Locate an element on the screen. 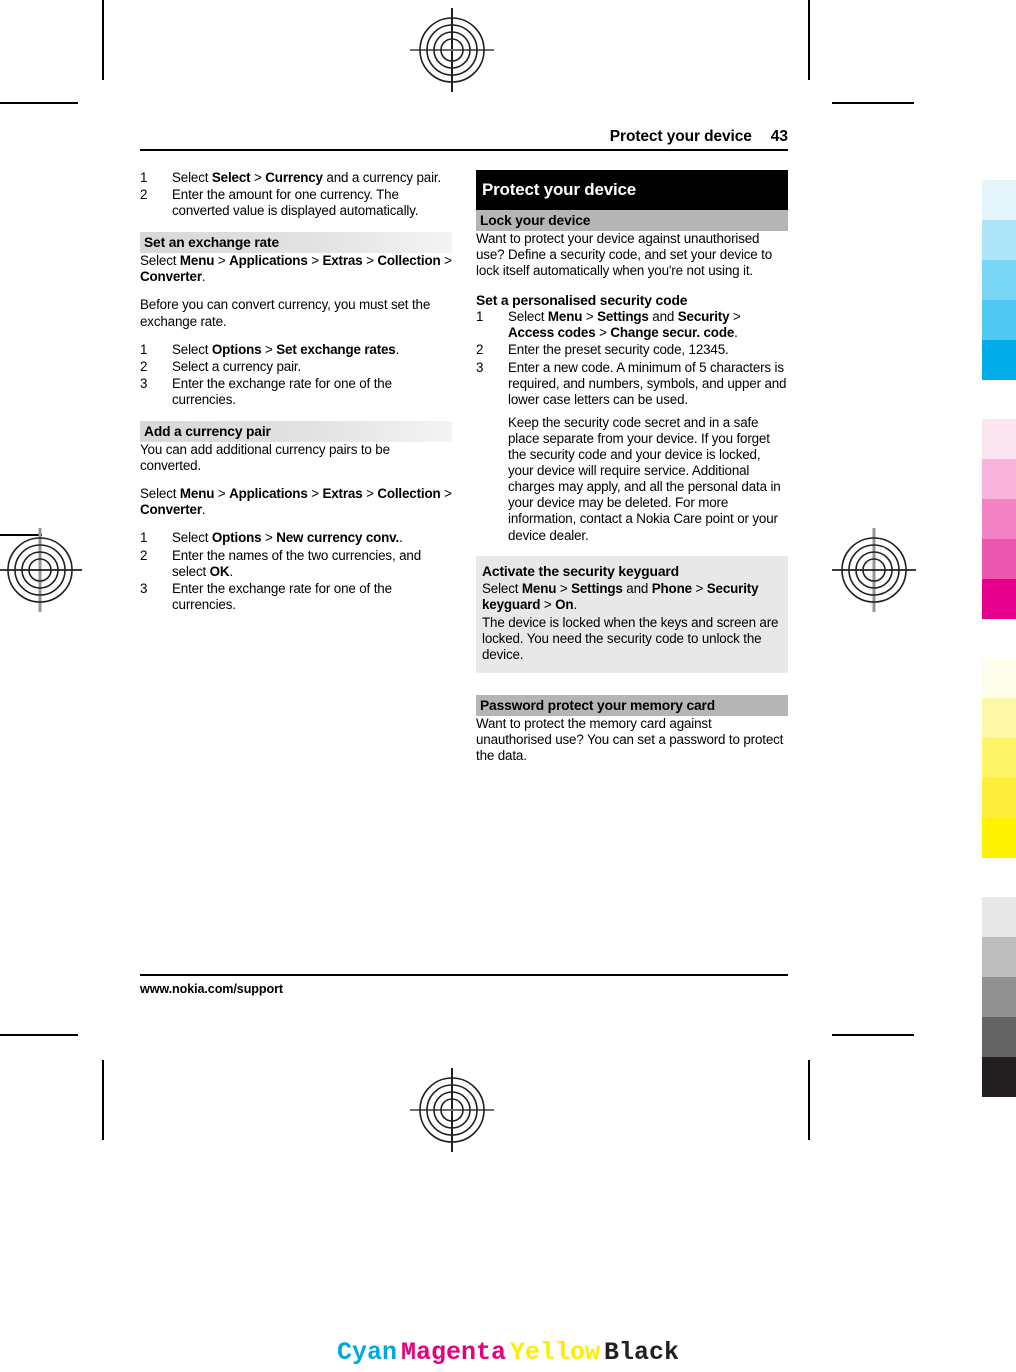 The height and width of the screenshot is (1372, 1016). crop-mark-top-left-horizontal is located at coordinates (39, 103).